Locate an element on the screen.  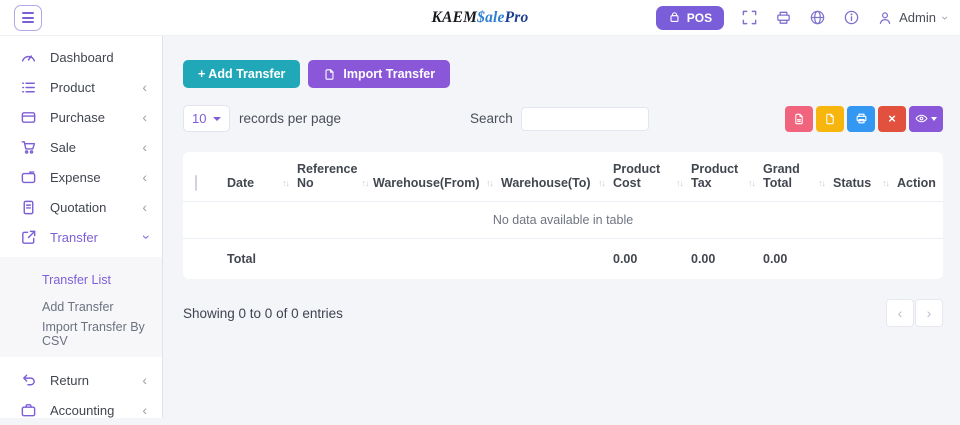
sidebar-item-quotation: Quotation ‹ is located at coordinates (81, 207).